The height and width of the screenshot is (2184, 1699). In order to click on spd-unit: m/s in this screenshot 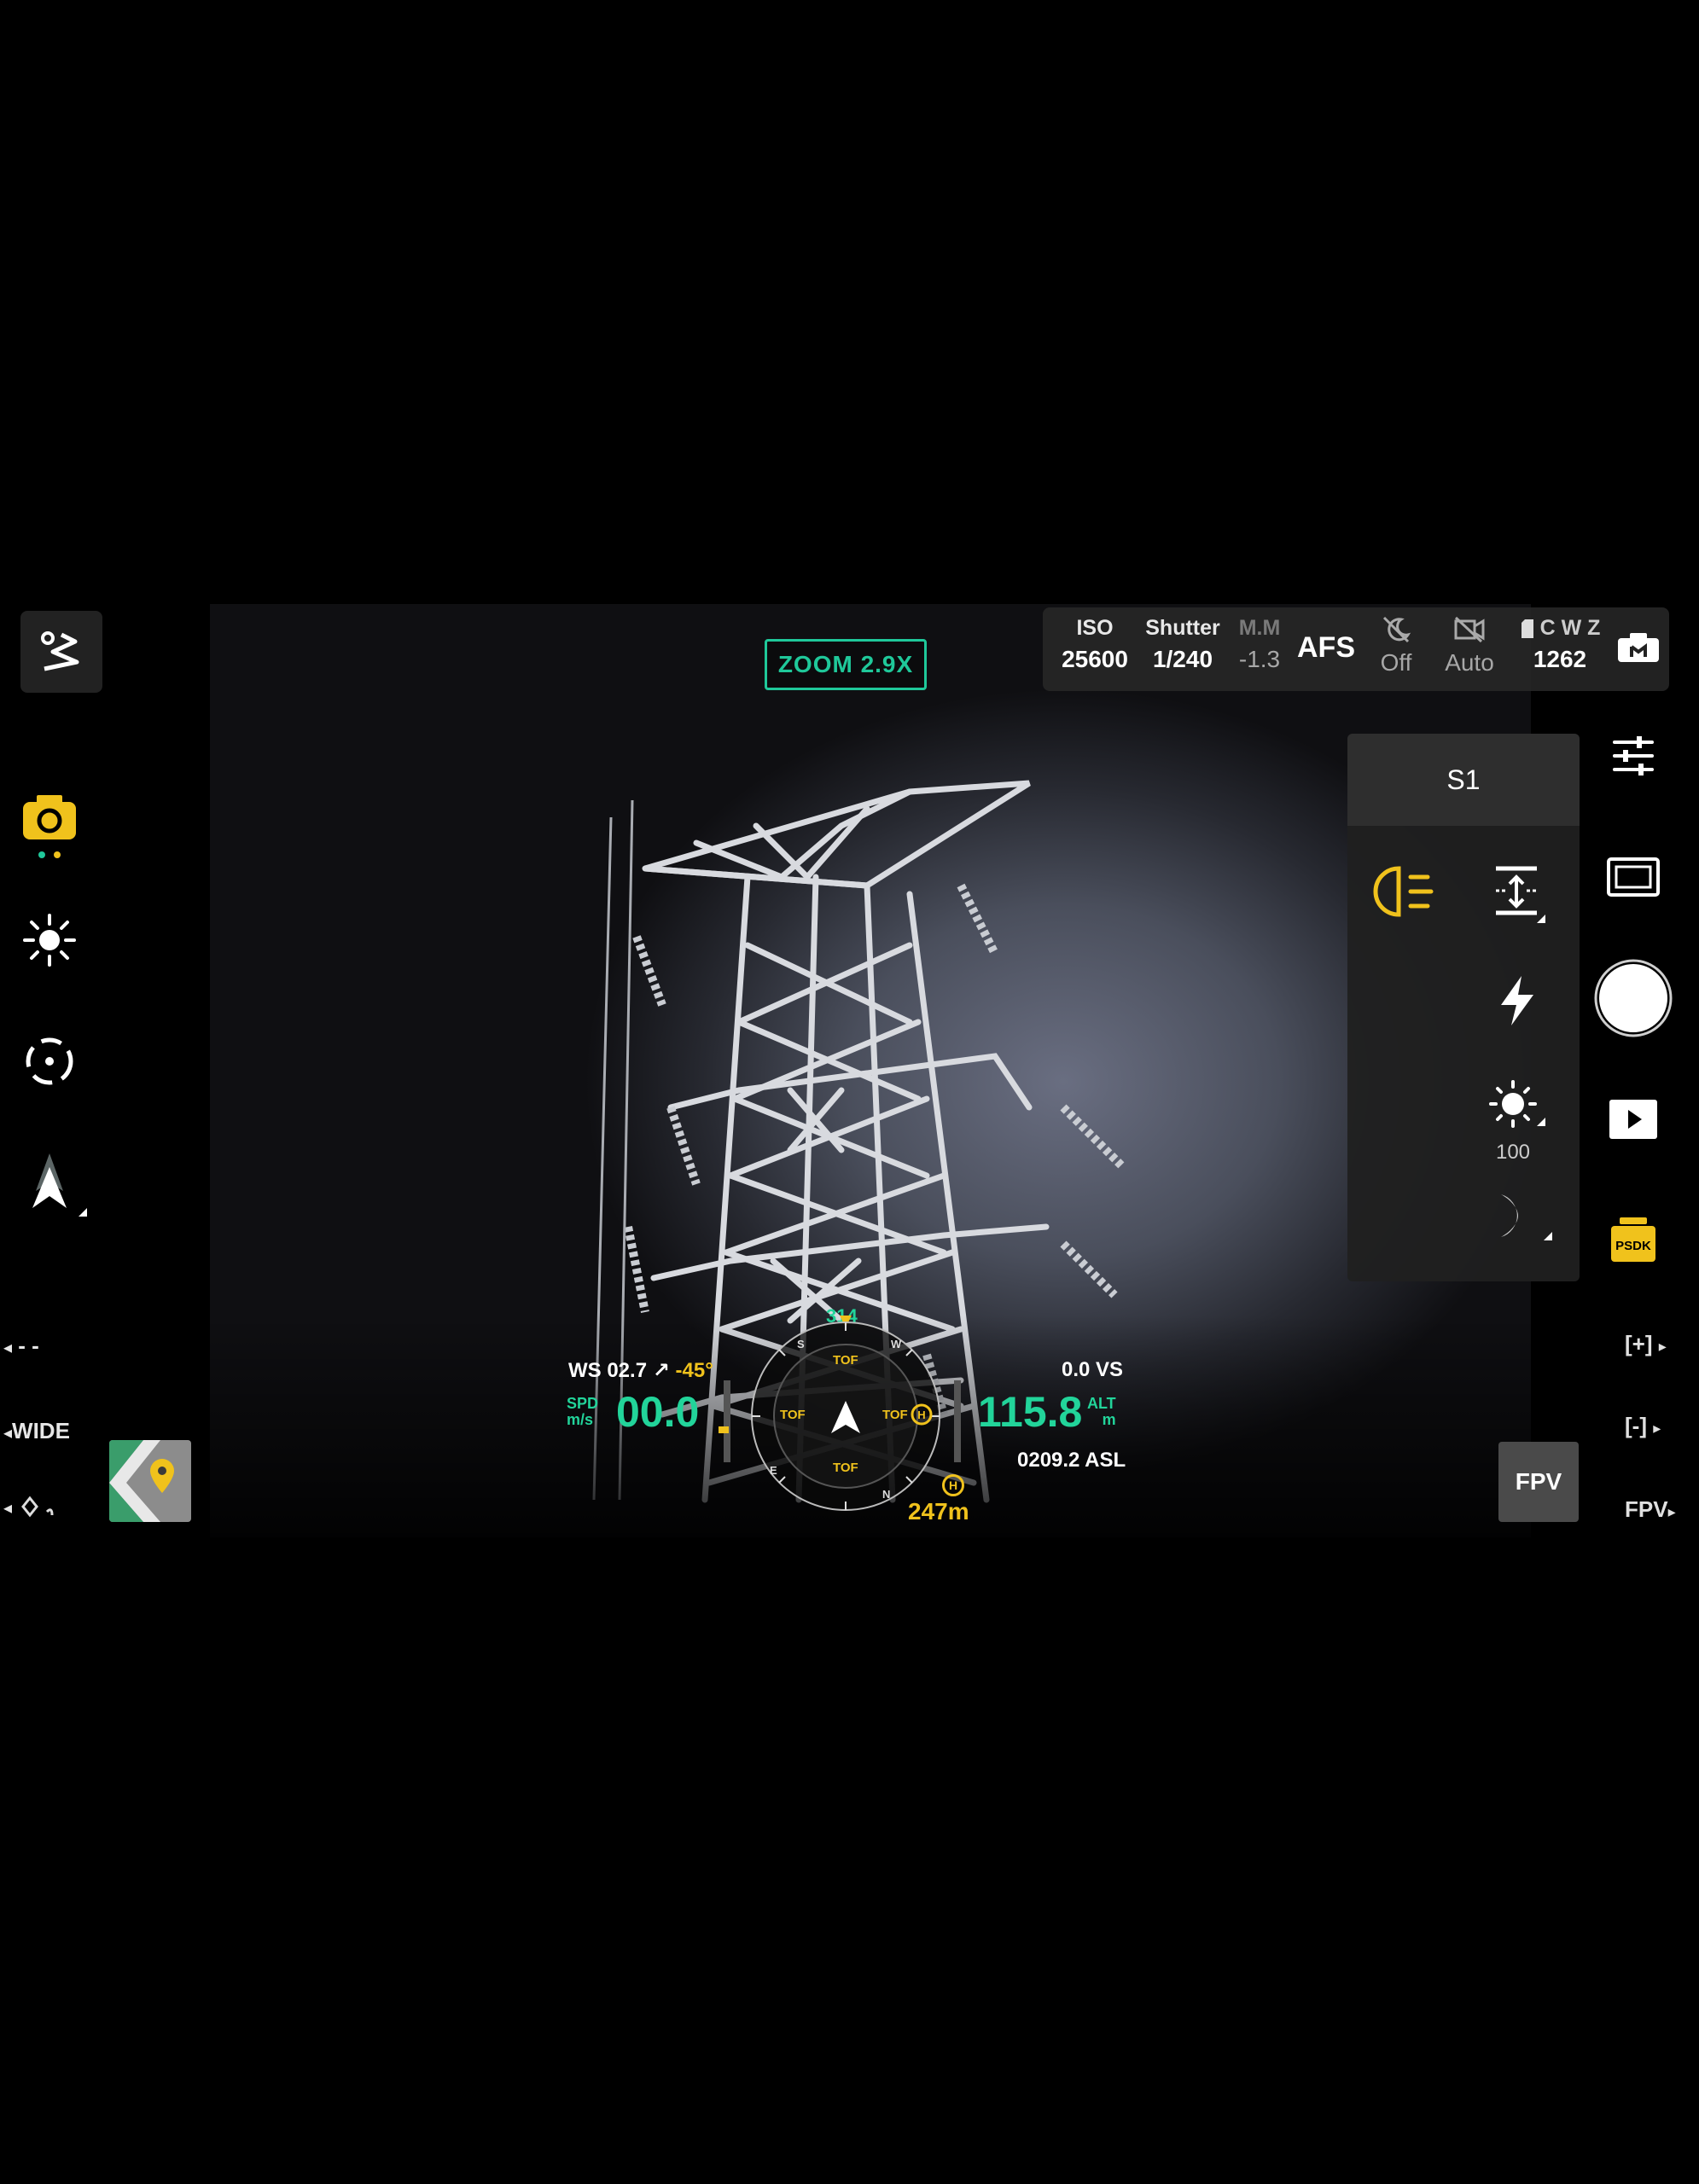, I will do `click(580, 1420)`.